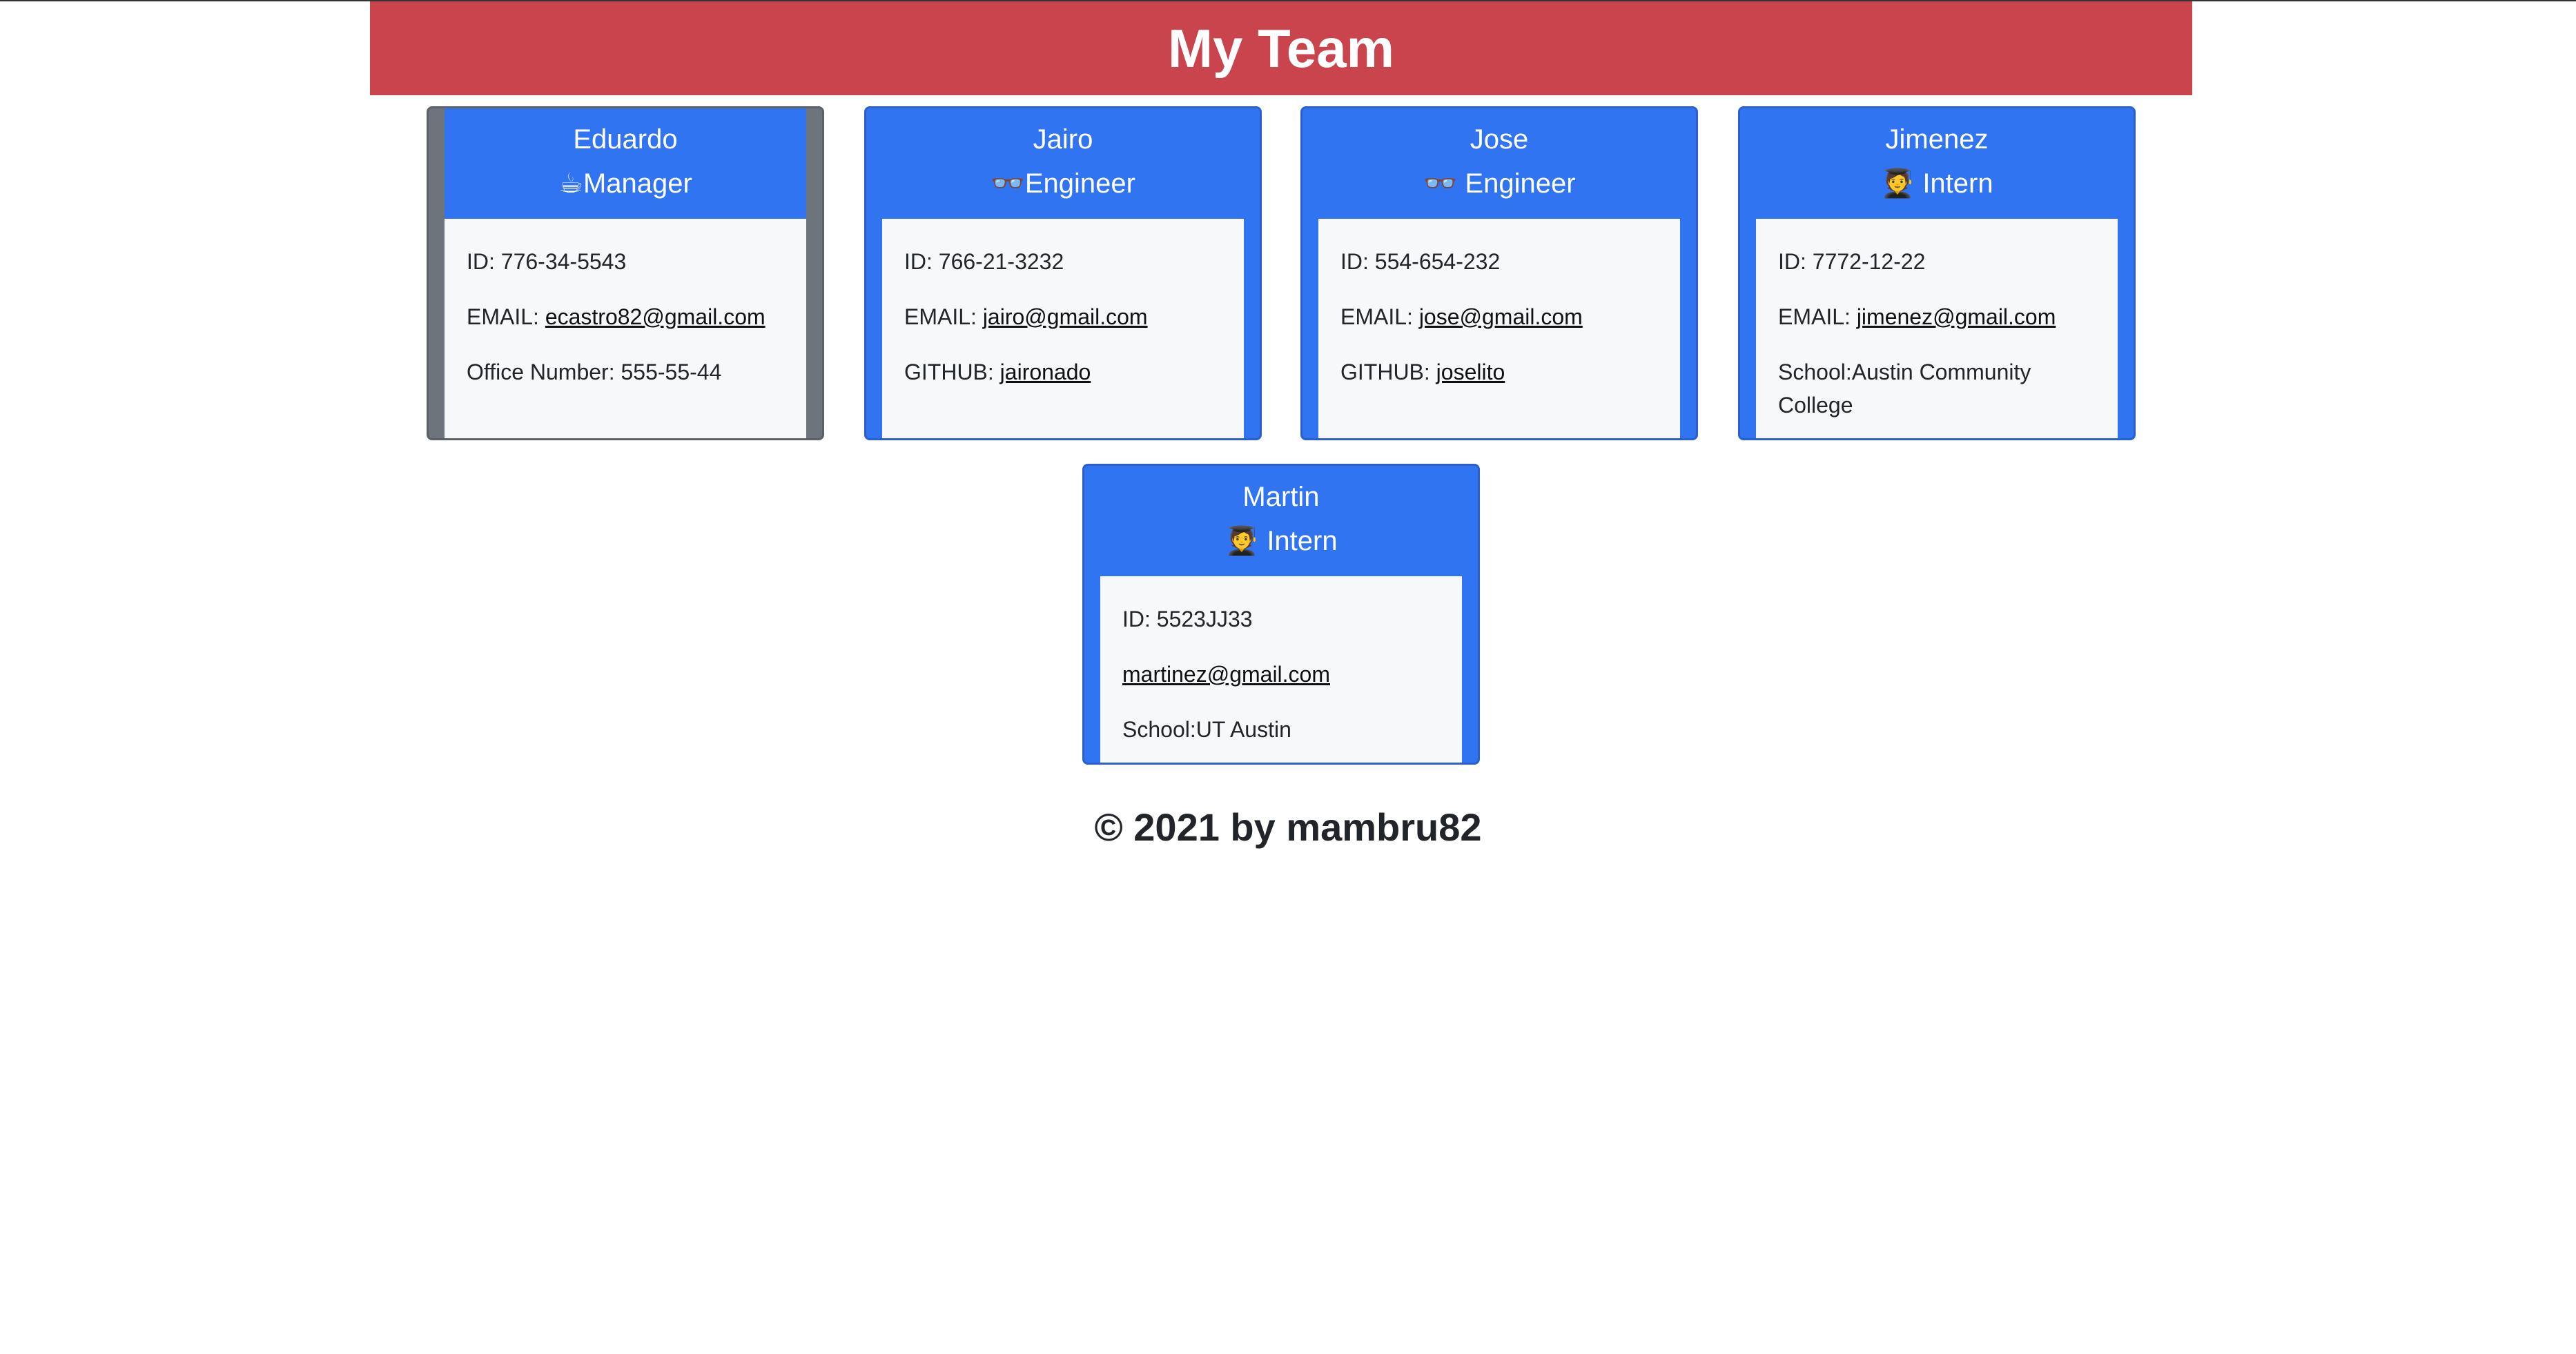  What do you see at coordinates (1063, 183) in the screenshot?
I see `employee-role: 👓Engineer` at bounding box center [1063, 183].